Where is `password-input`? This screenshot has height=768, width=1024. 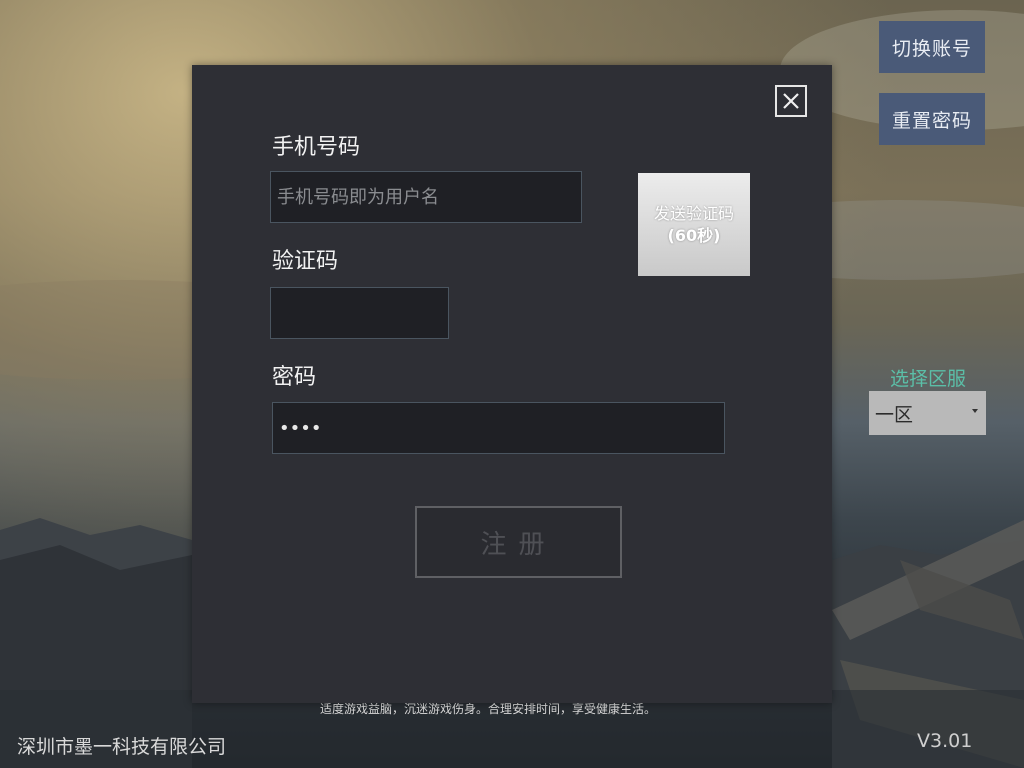
password-input is located at coordinates (498, 428).